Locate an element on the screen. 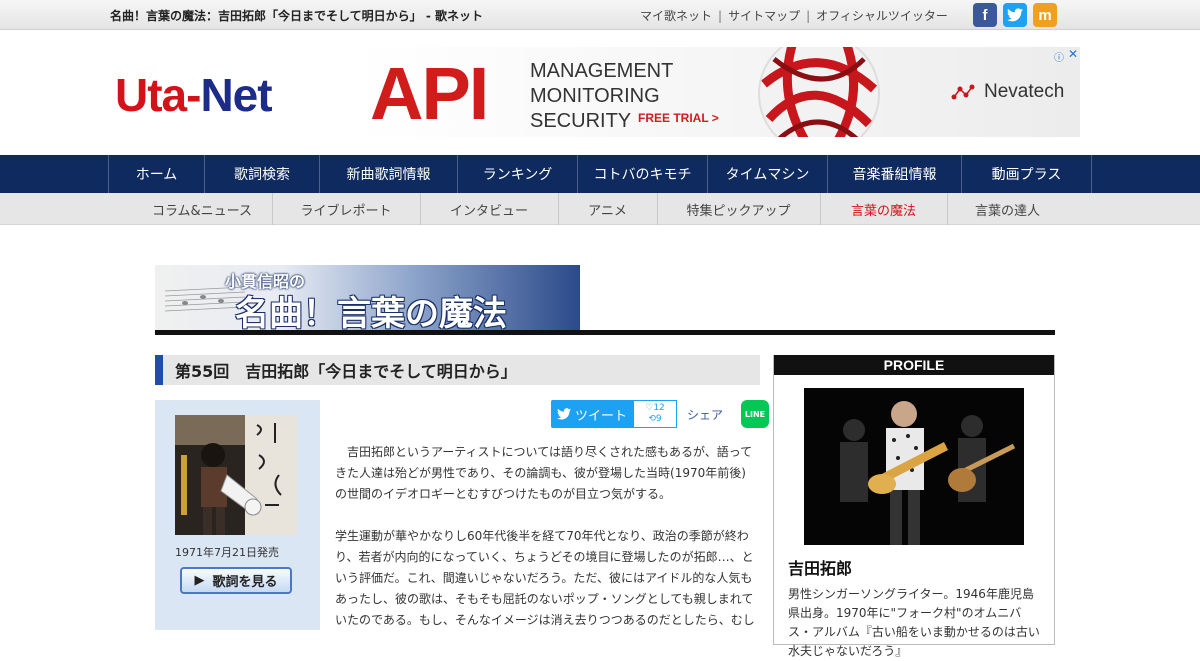 The width and height of the screenshot is (1200, 661). ad-brand: Nevatech is located at coordinates (1007, 92).